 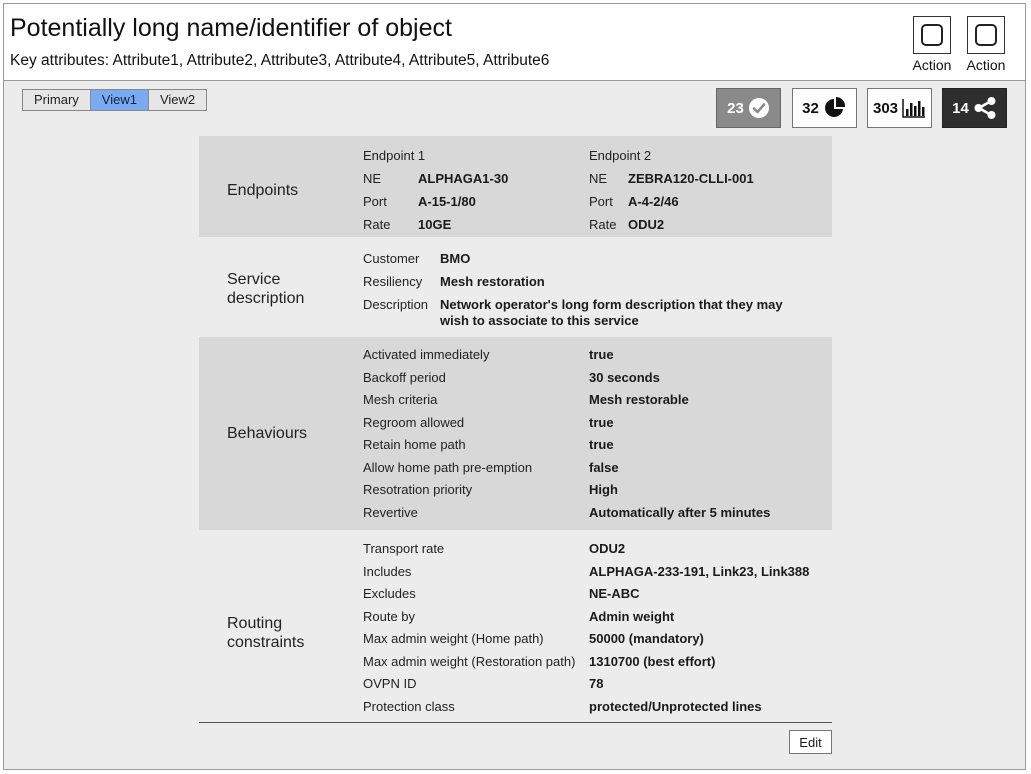 What do you see at coordinates (265, 633) in the screenshot?
I see `section-title: Routing constraints` at bounding box center [265, 633].